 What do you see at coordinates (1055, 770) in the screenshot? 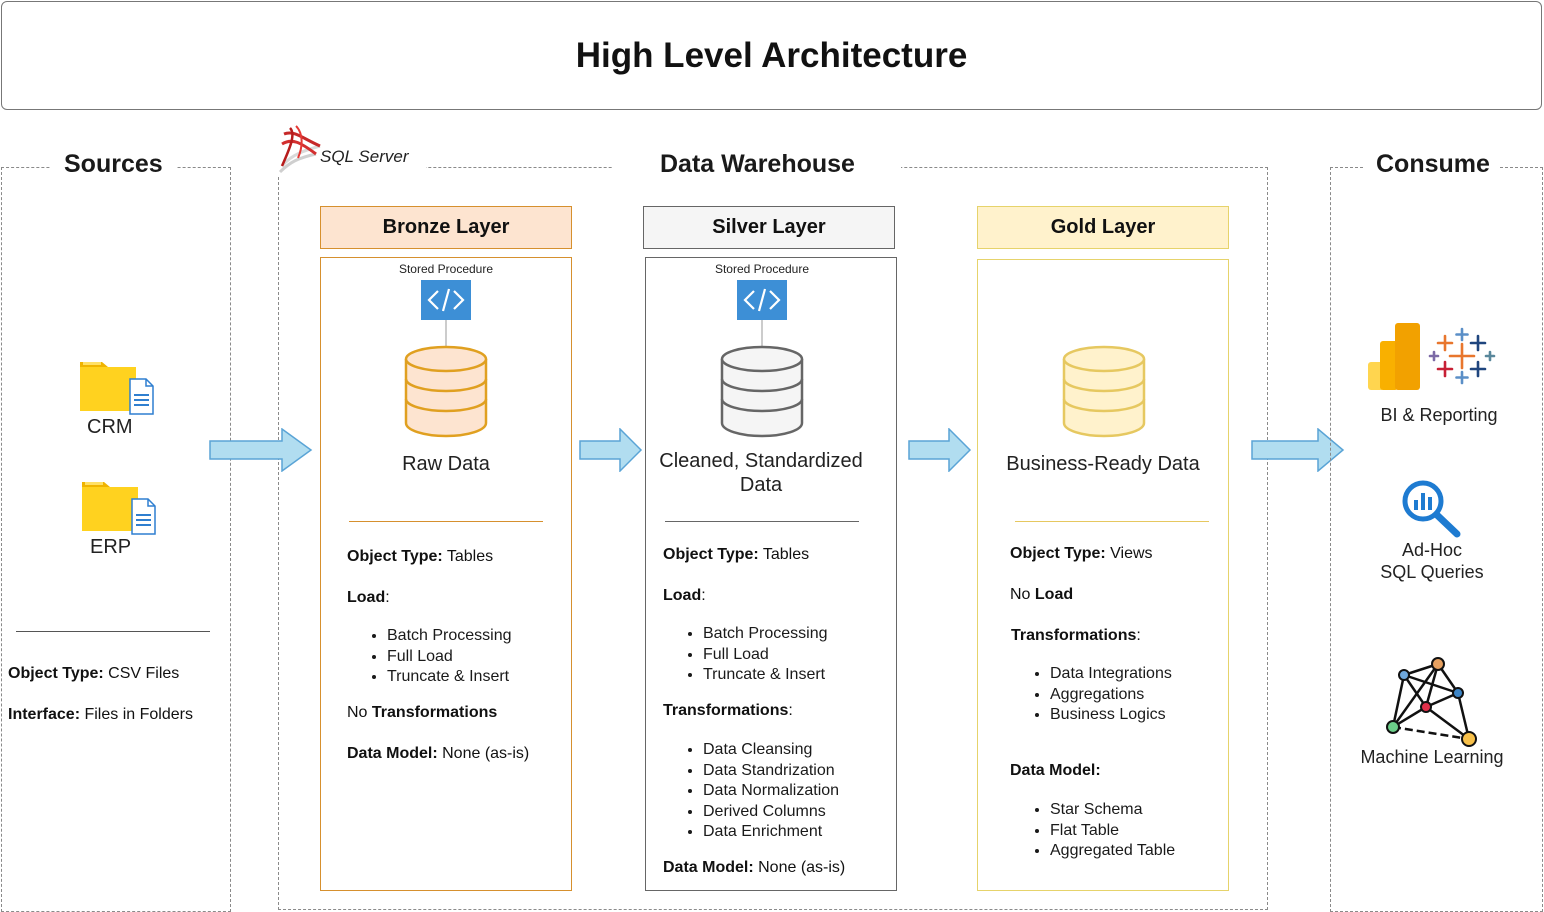
I see `gold-data-model: Data Model:` at bounding box center [1055, 770].